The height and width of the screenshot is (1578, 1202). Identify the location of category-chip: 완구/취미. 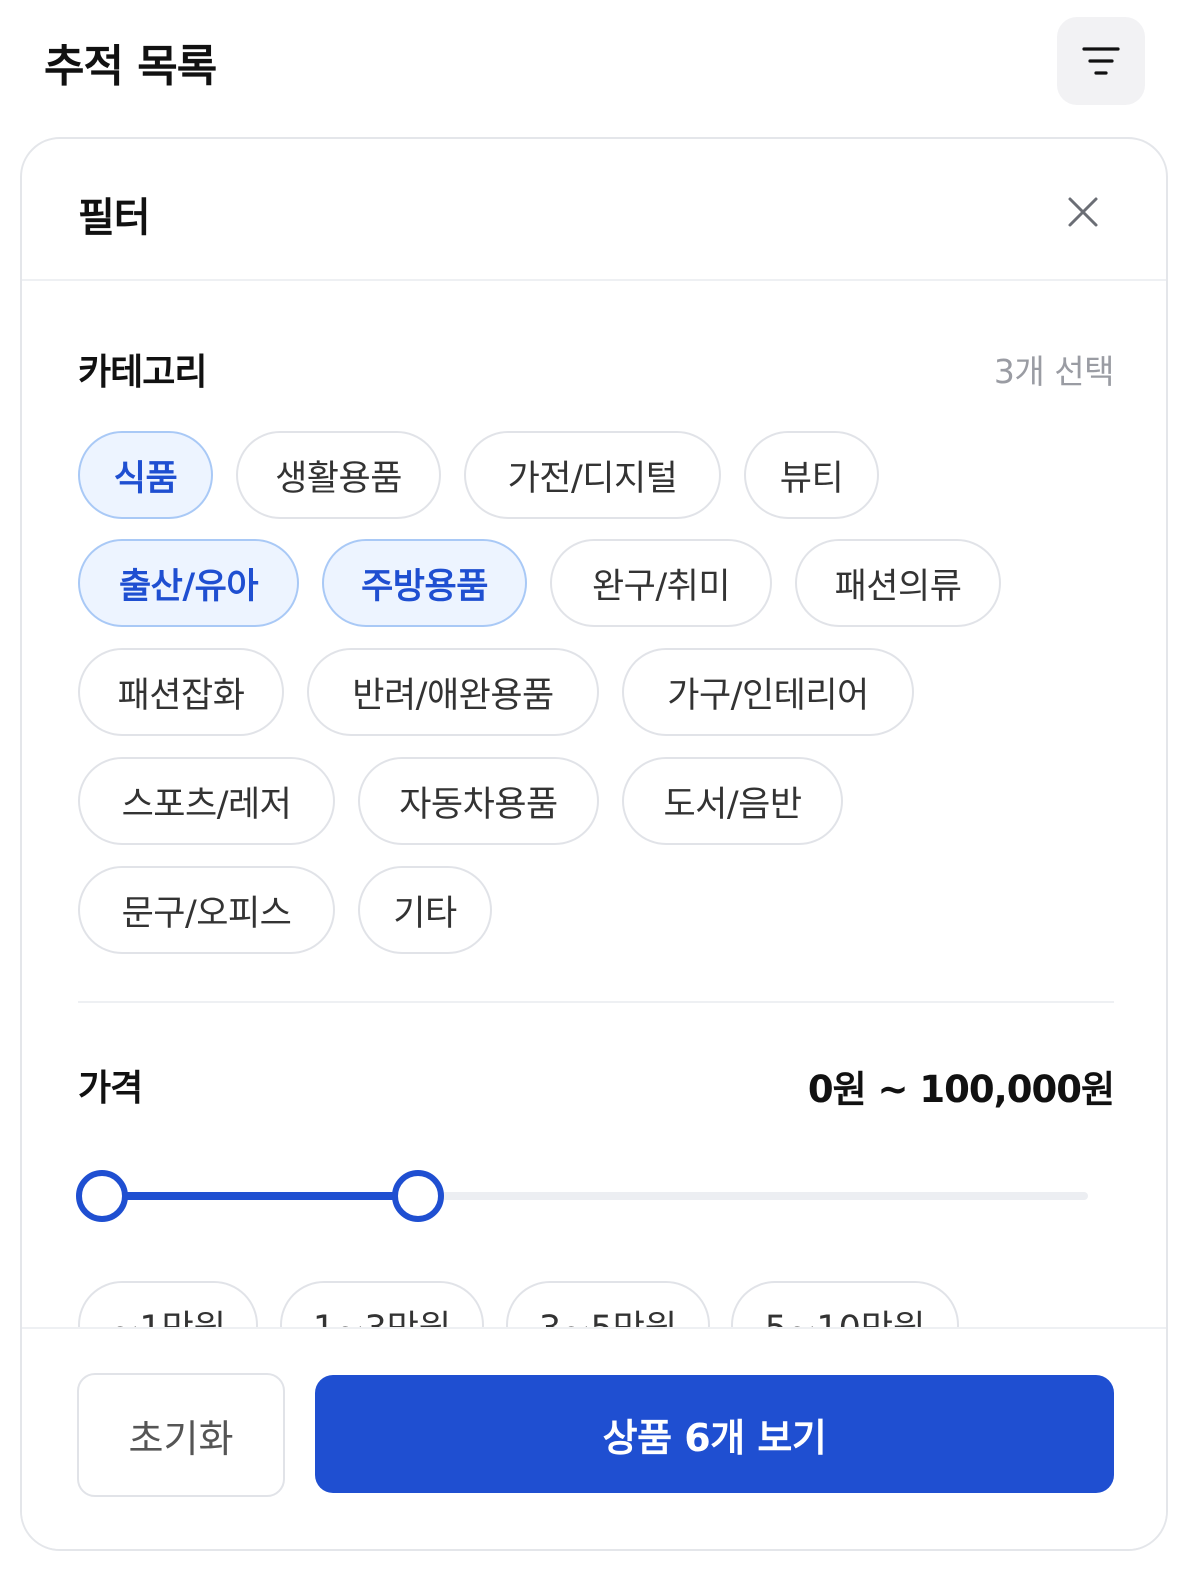
(661, 583).